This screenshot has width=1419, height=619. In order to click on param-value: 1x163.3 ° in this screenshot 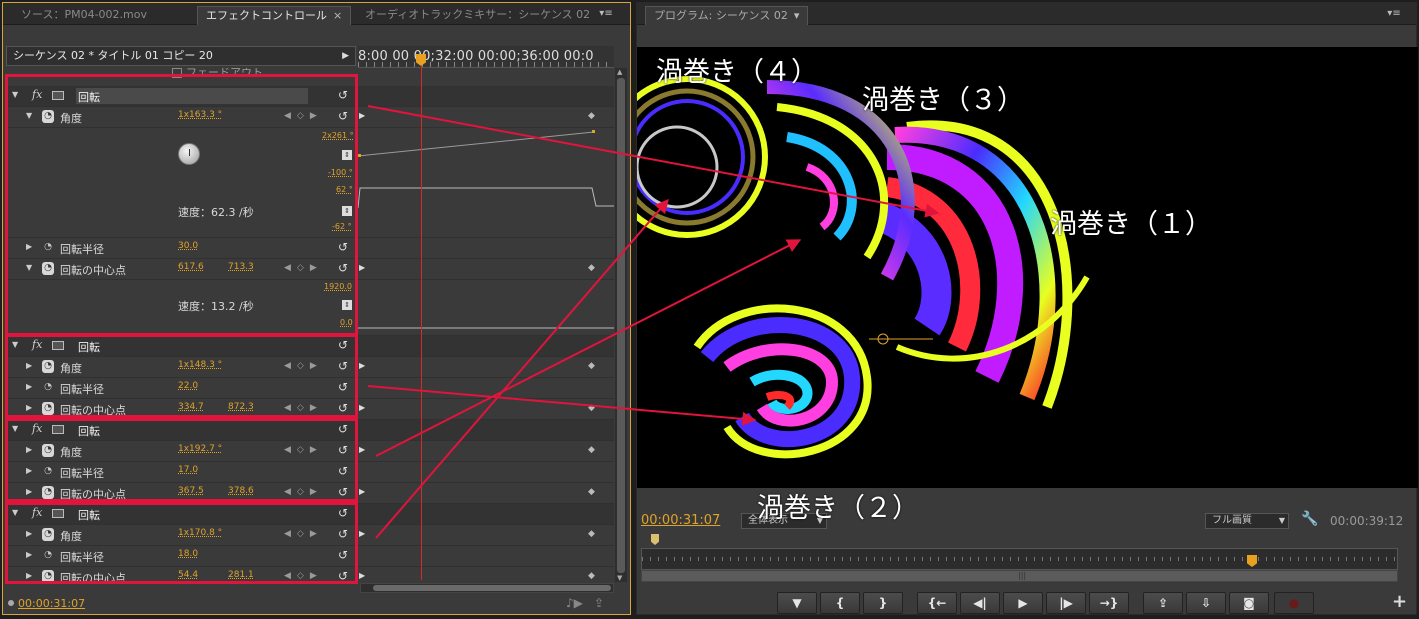, I will do `click(200, 115)`.